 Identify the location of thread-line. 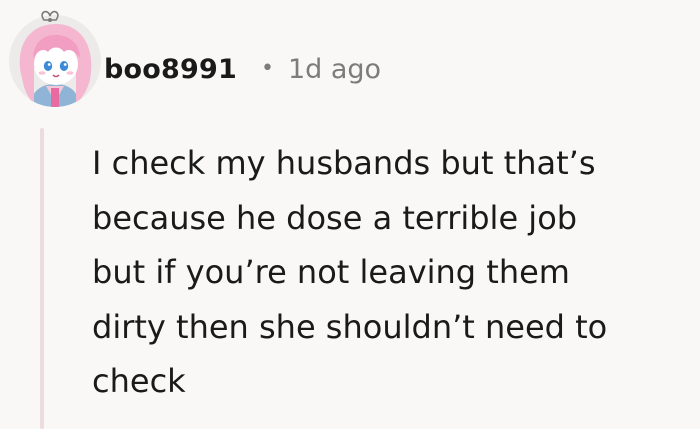
(42, 278).